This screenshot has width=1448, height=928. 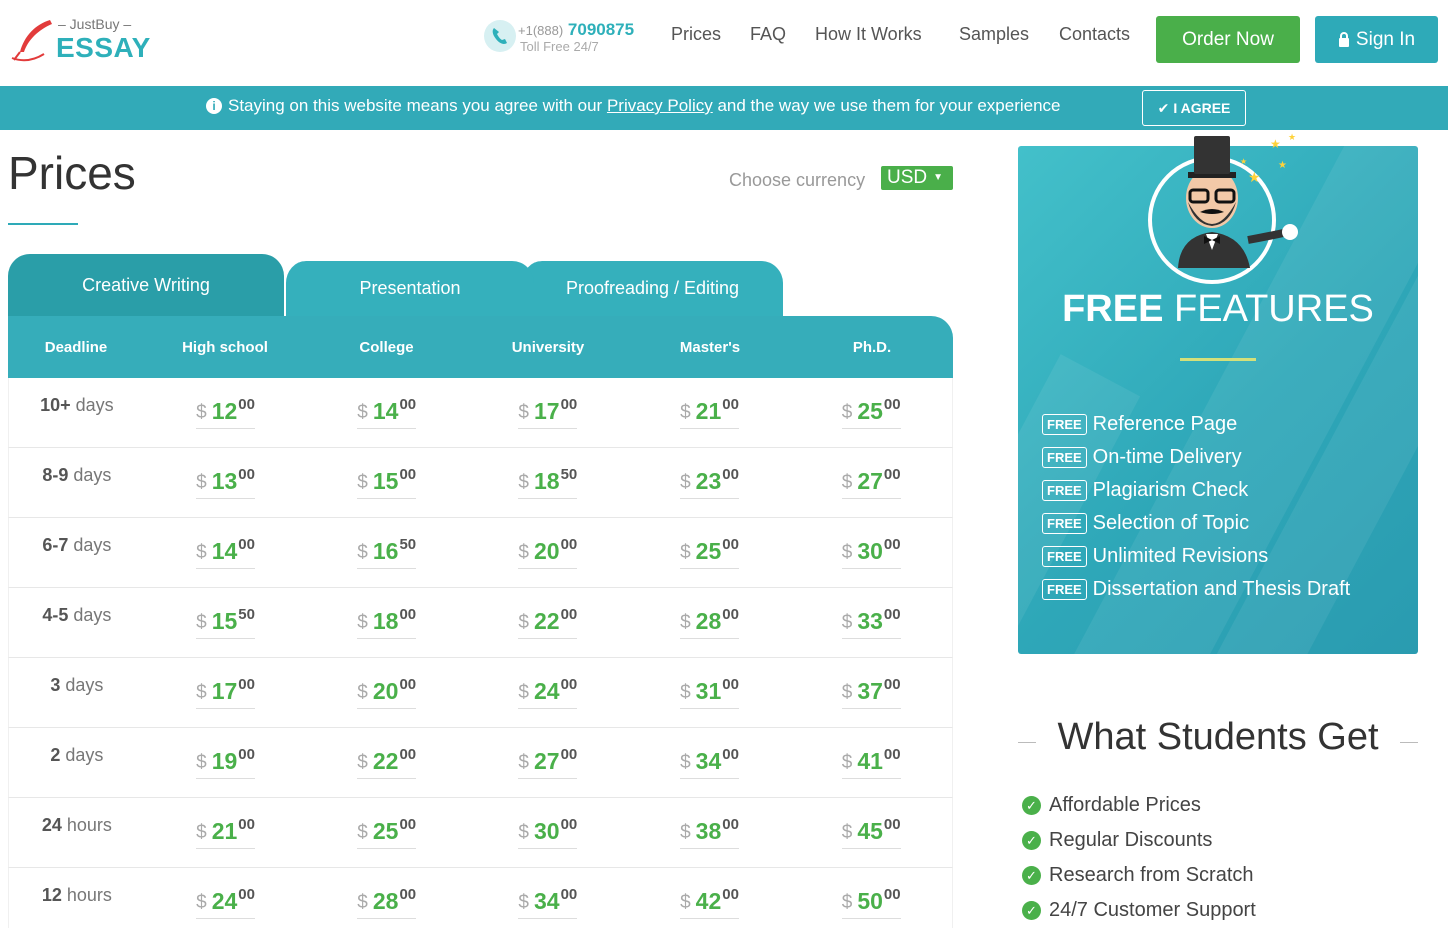 I want to click on tab-proofreading-editing: Proofreading / Editing, so click(x=651, y=288).